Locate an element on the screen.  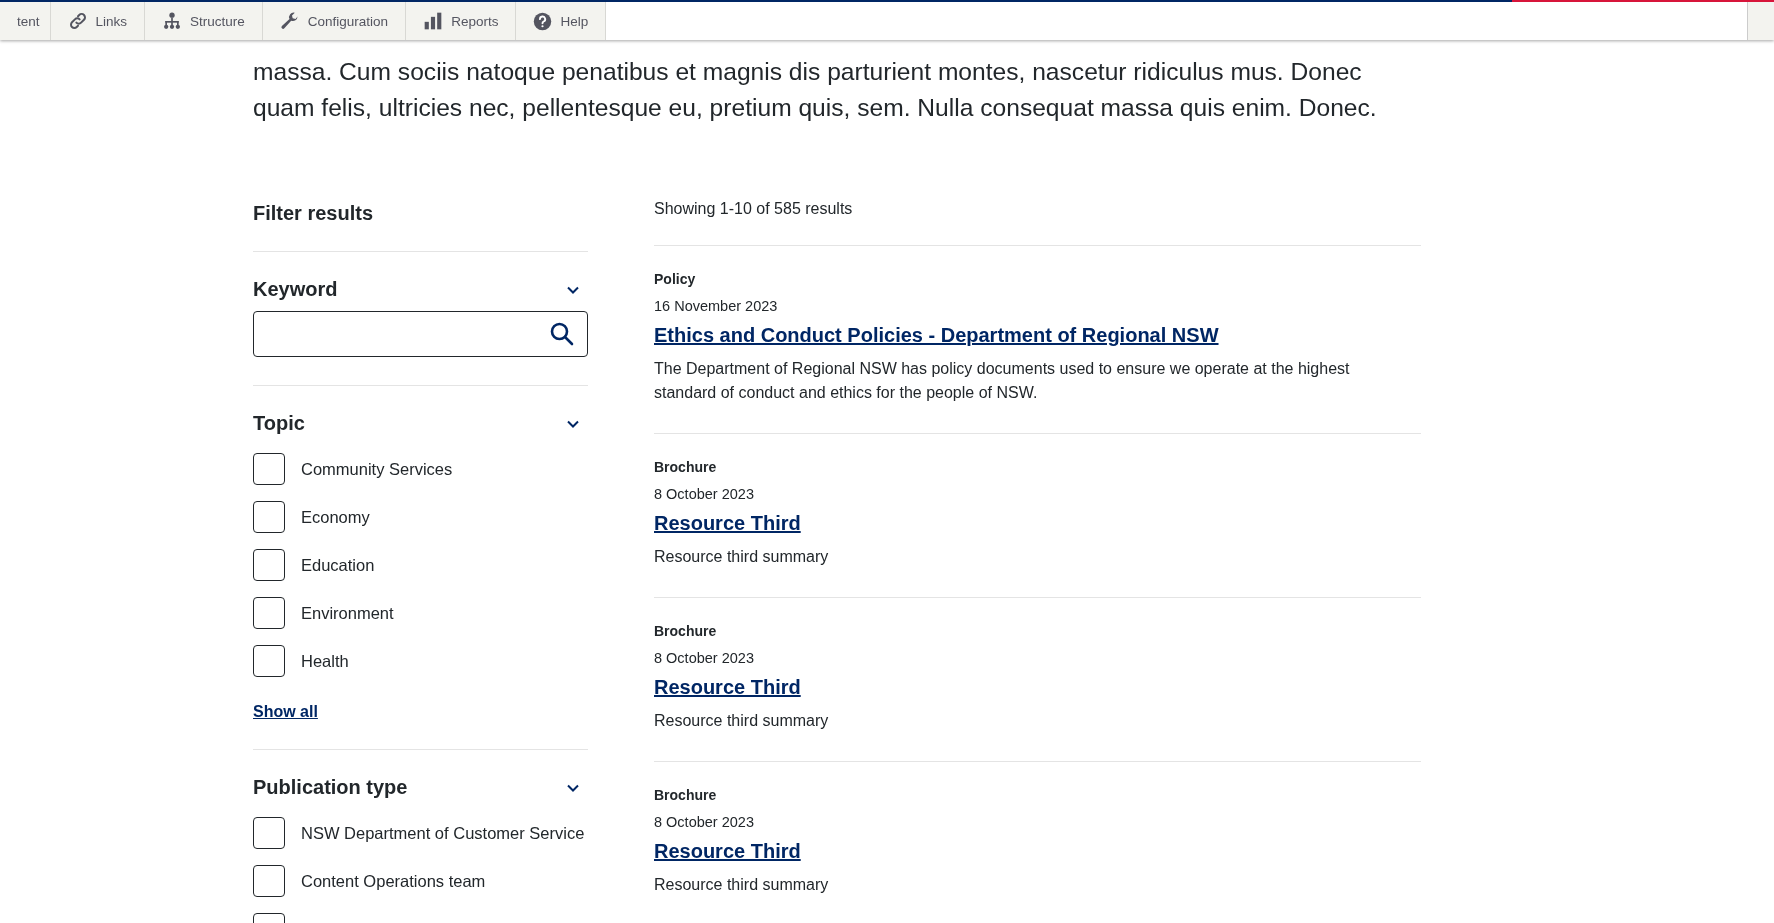
intro-paragraph: massa. Cum sociis natoque penatibus et magnis dis parturient montes, nascetur ridiculus mus. Donec quam felis, ultricies nec, pellentesque eu, pretium quis, sem. Nulla consequat massa quis enim. Donec. is located at coordinates (815, 90).